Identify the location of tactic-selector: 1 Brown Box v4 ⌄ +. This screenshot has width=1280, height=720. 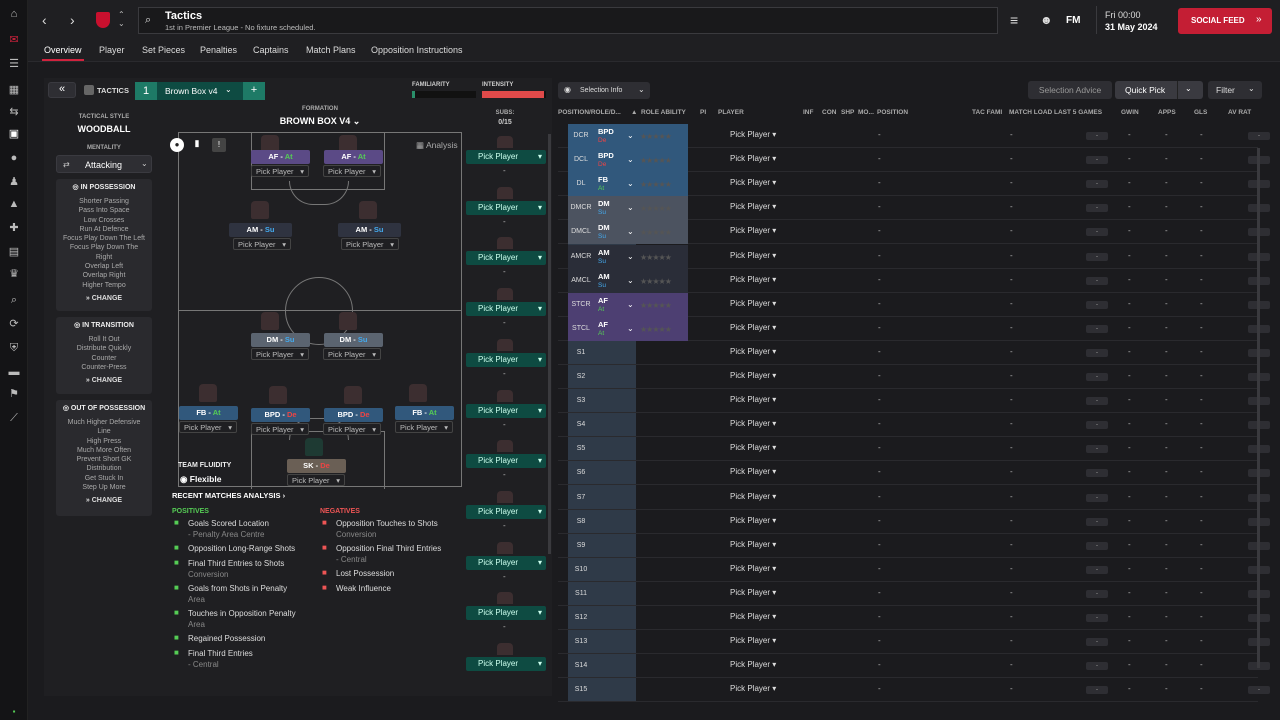
(200, 91).